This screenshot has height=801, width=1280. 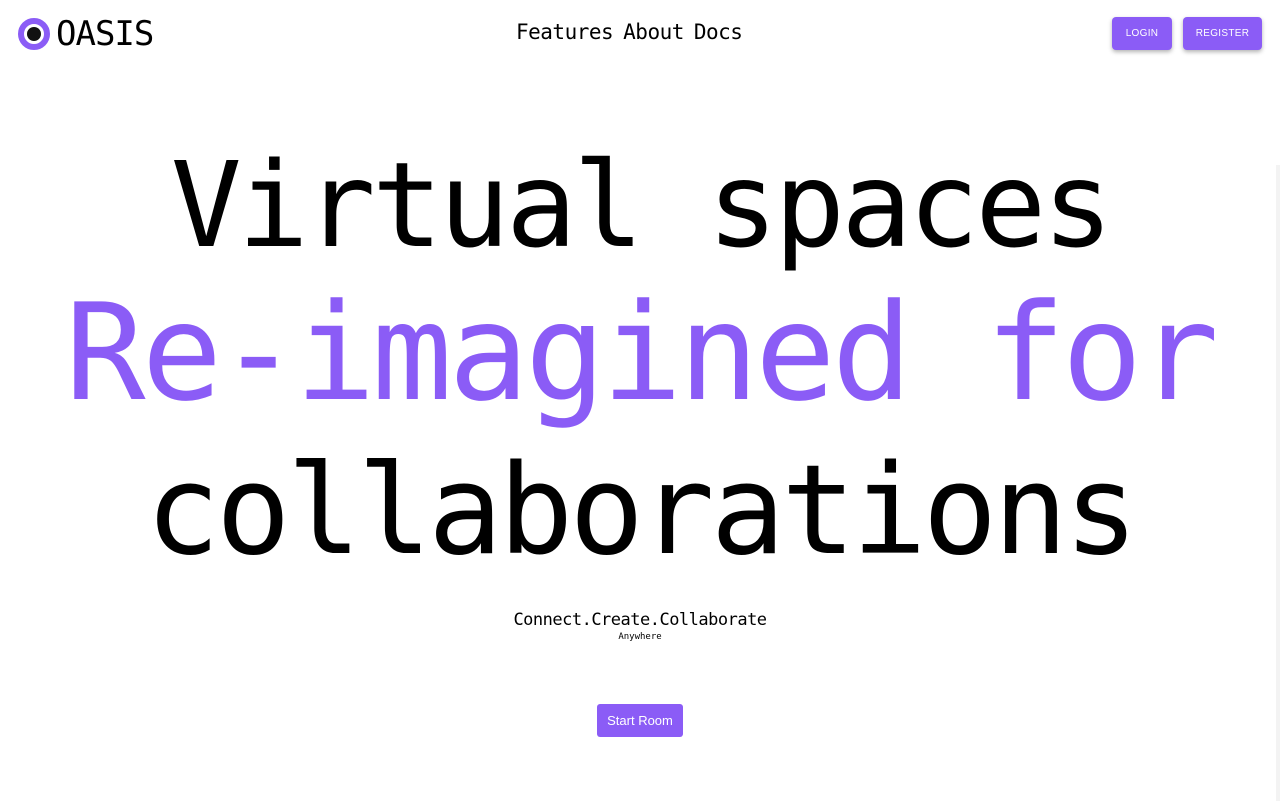 I want to click on auth-buttons: LOGIN REGISTER, so click(x=1187, y=33).